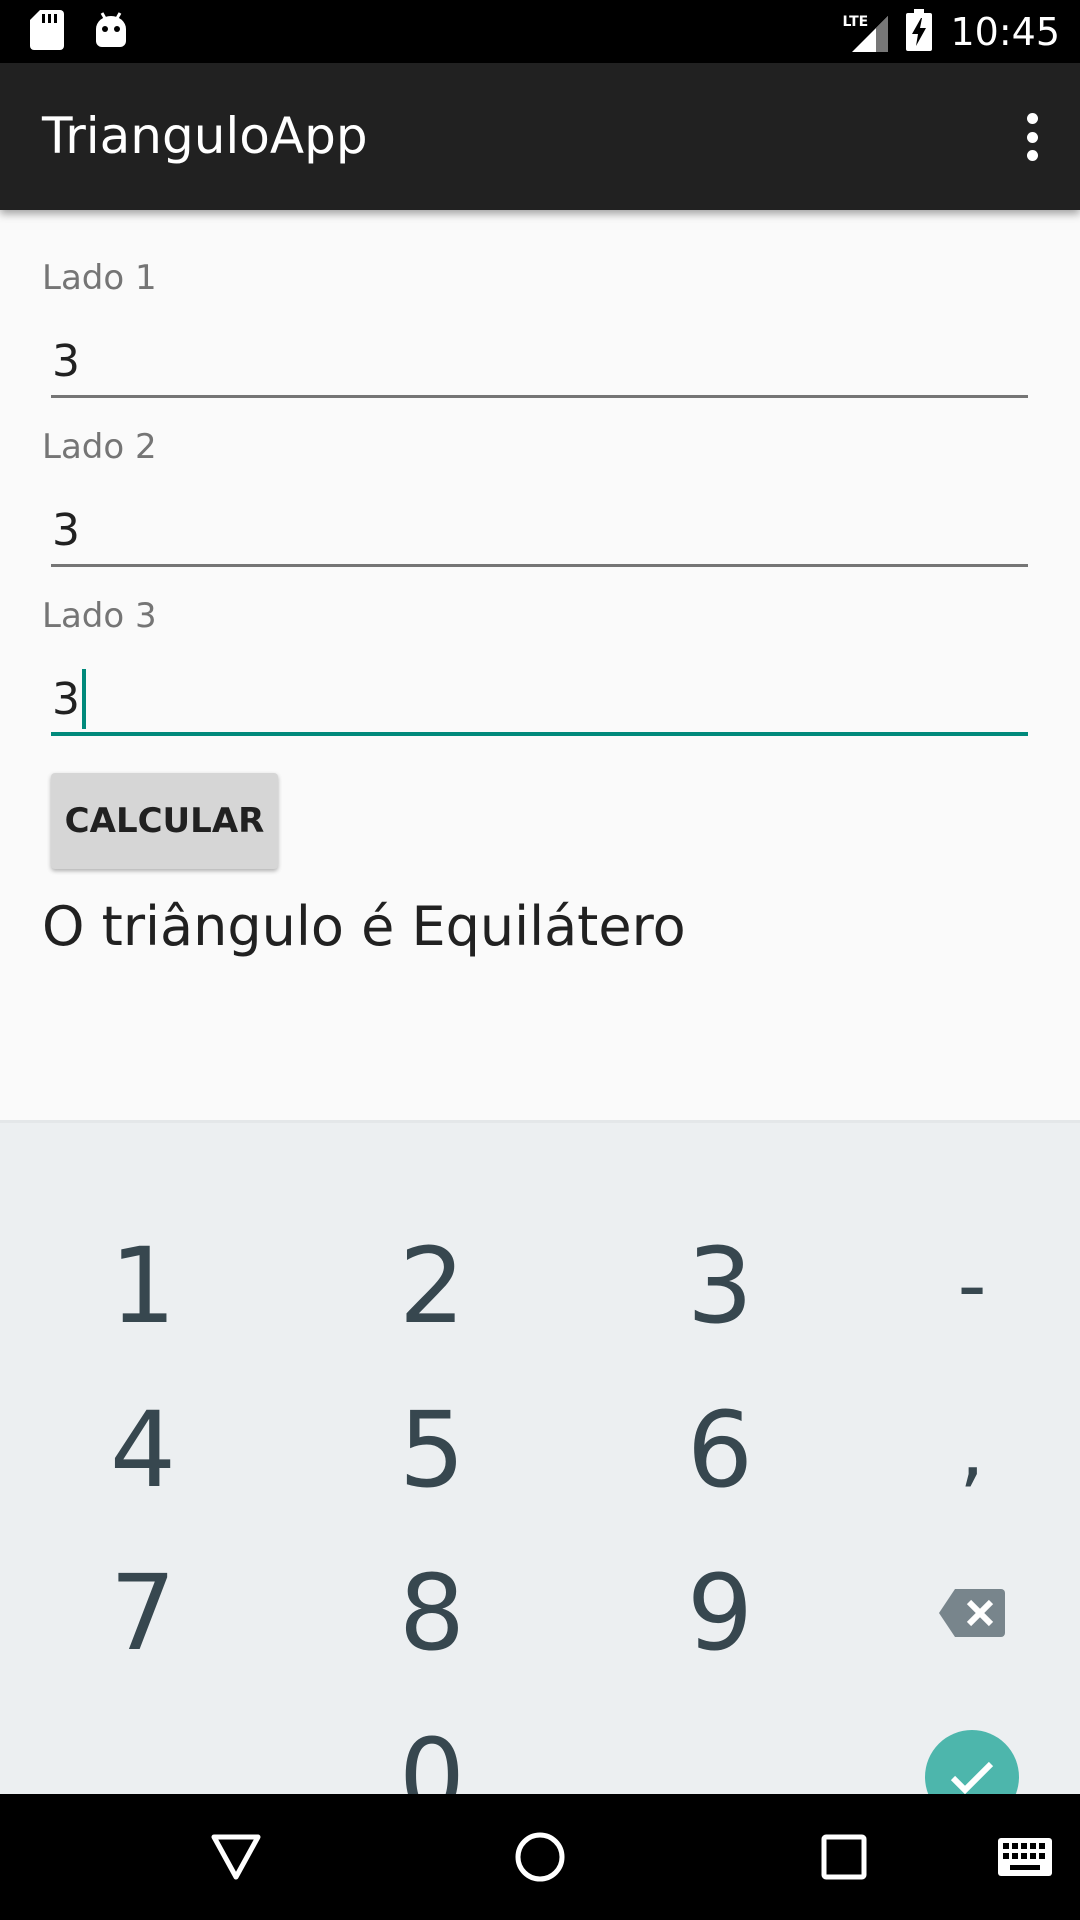  What do you see at coordinates (1032, 137) in the screenshot?
I see `more-vert-icon` at bounding box center [1032, 137].